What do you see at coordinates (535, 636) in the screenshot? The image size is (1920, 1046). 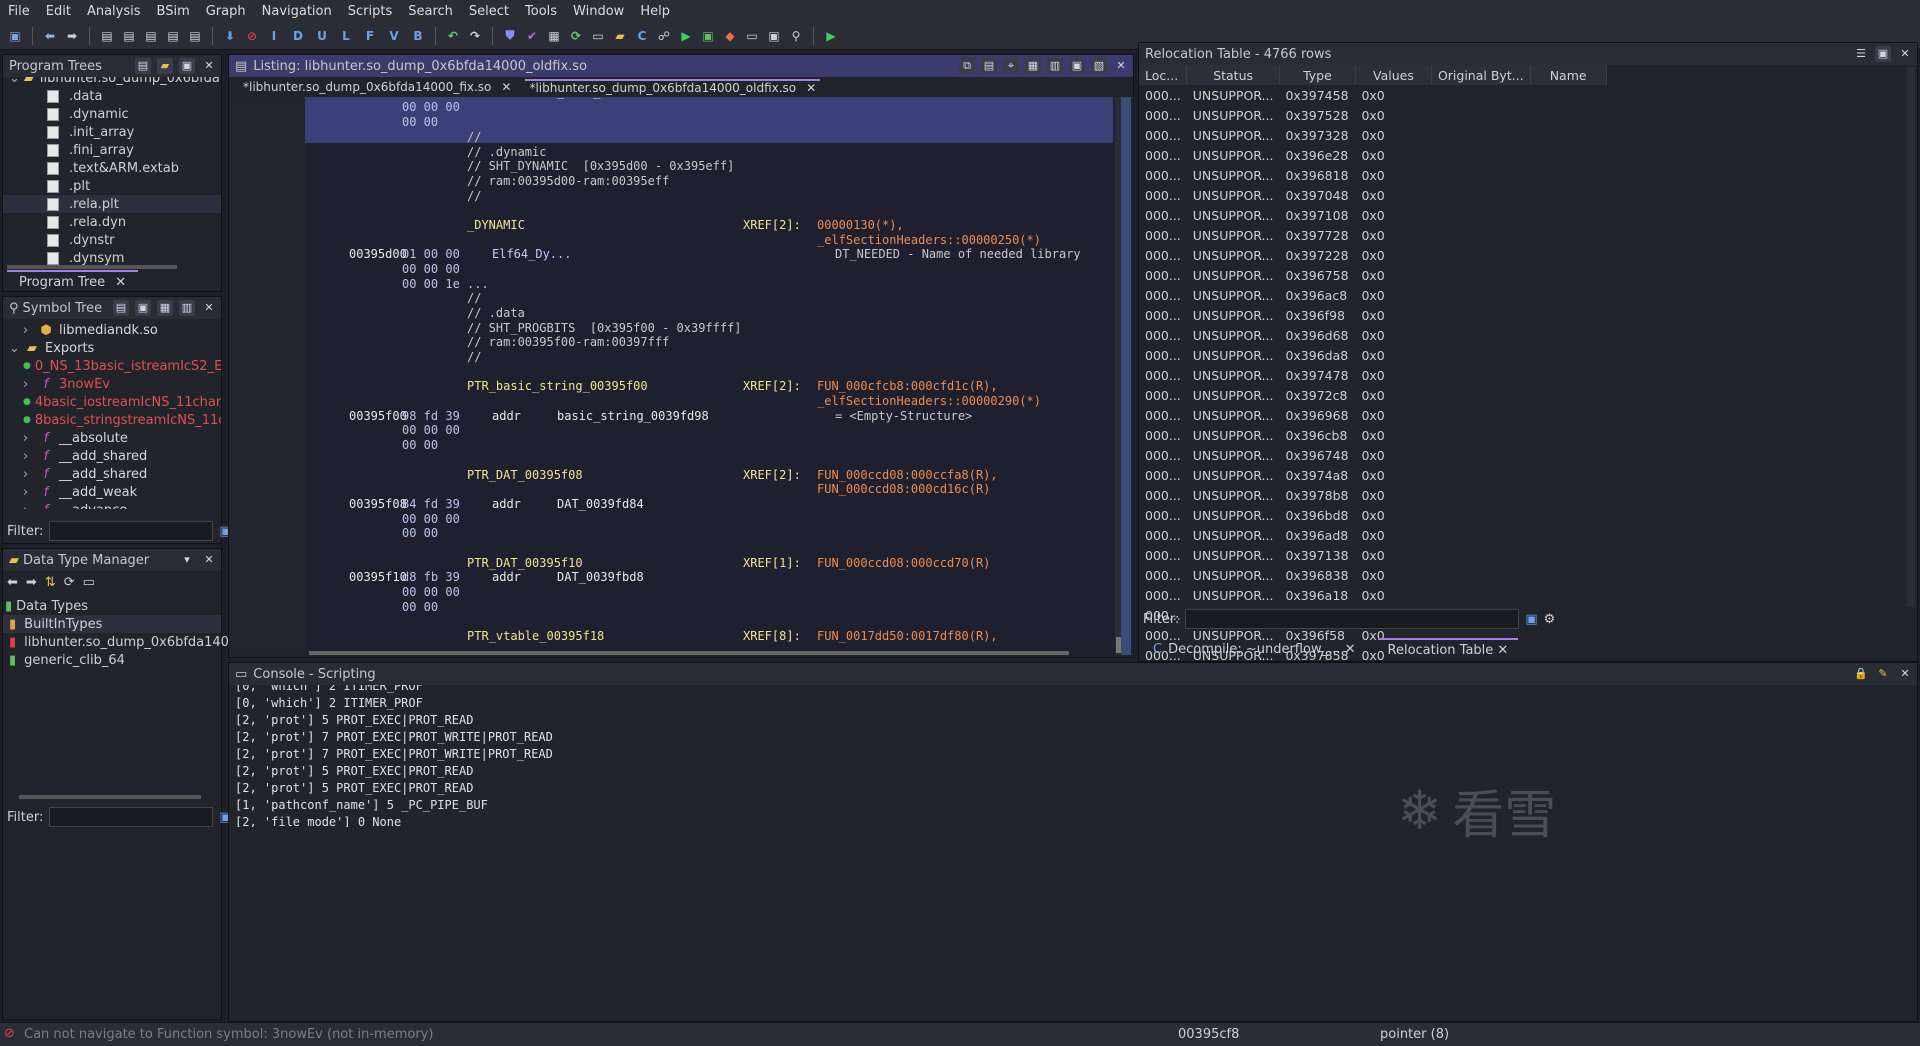 I see `listing-token: PTR_vtable_00395f18` at bounding box center [535, 636].